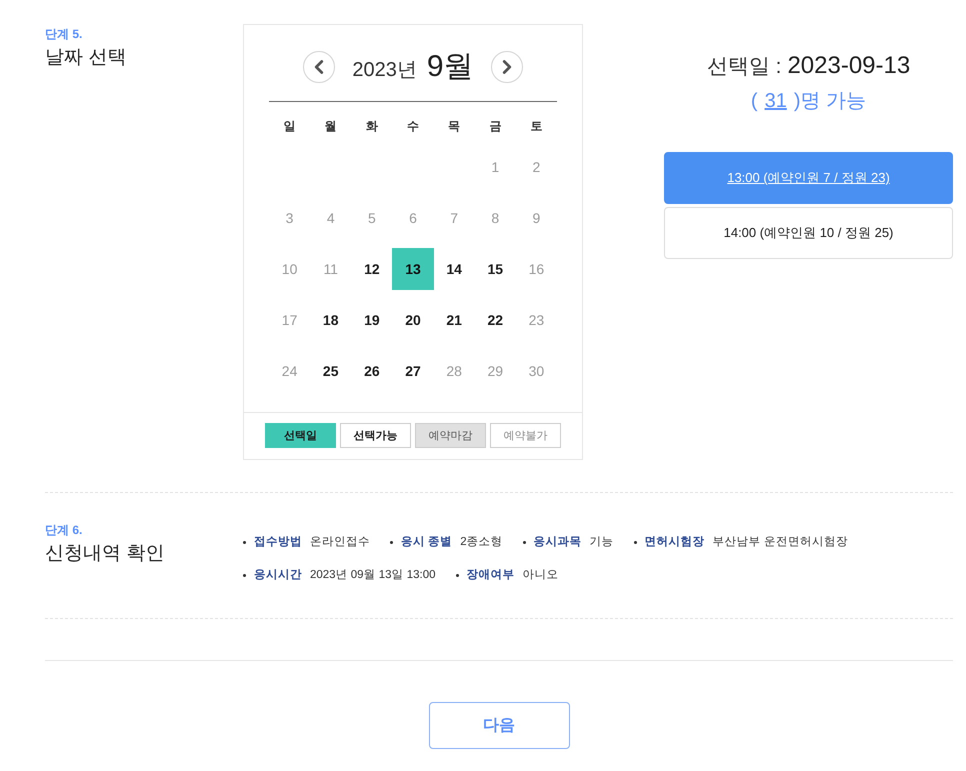 The height and width of the screenshot is (771, 966). I want to click on weekday-label: 토, so click(536, 126).